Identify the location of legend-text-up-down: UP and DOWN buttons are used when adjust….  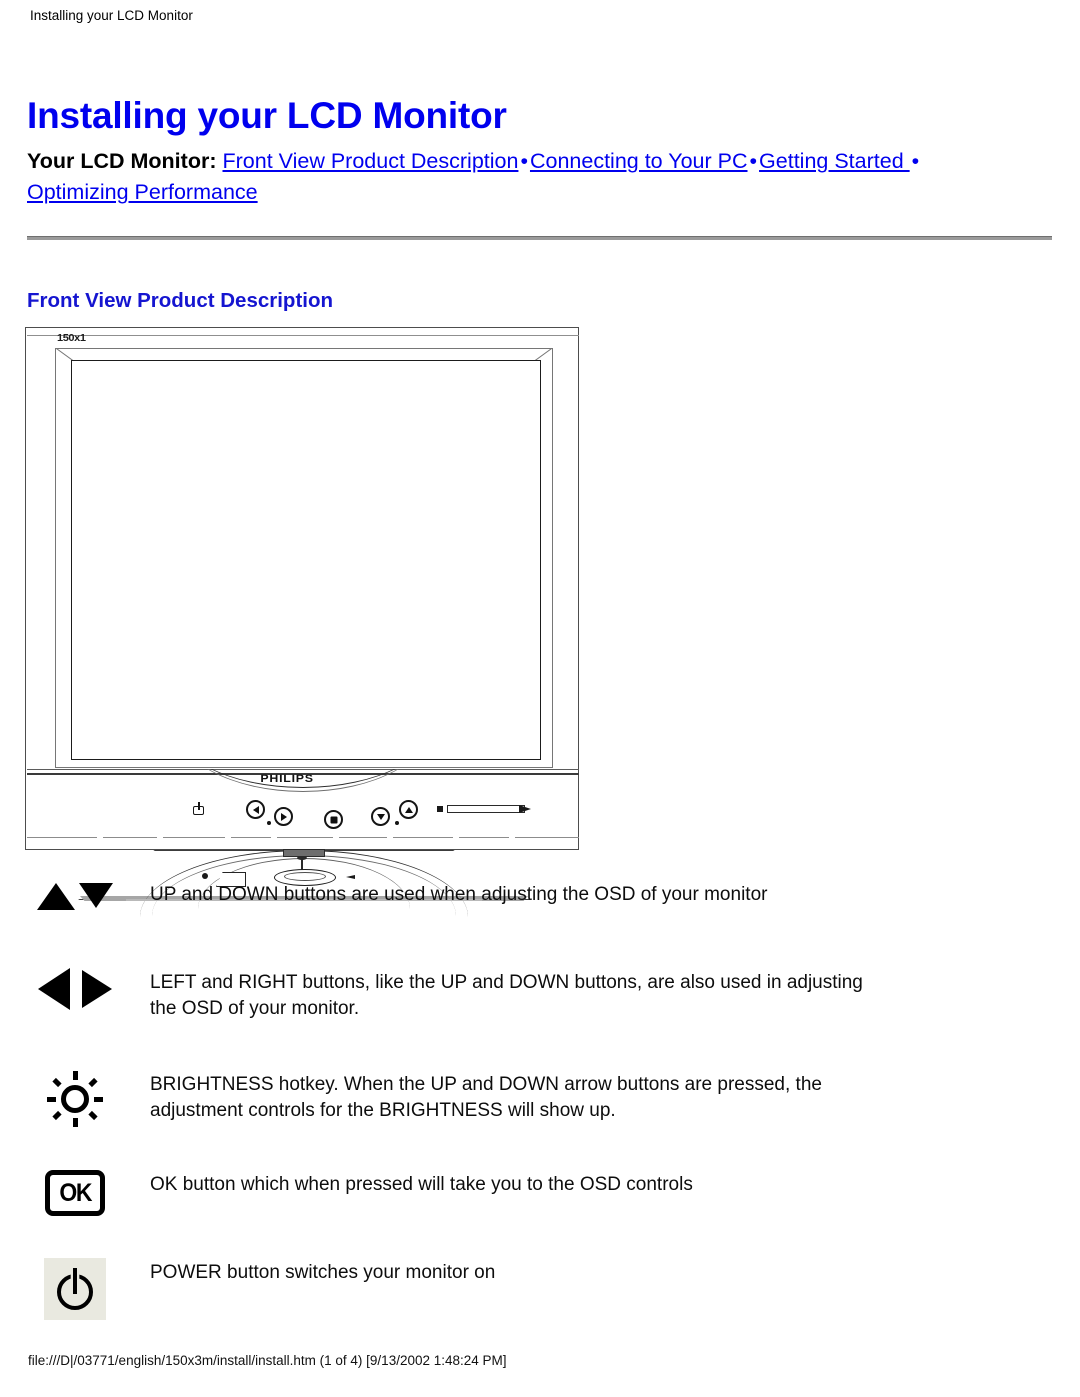
(459, 894).